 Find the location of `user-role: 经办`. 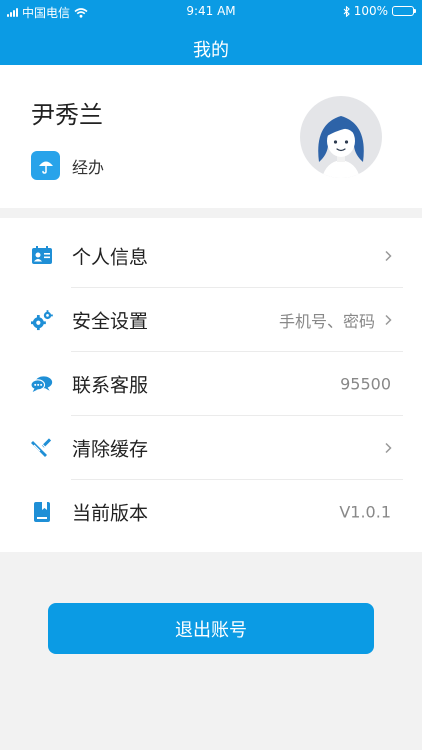

user-role: 经办 is located at coordinates (67, 165).